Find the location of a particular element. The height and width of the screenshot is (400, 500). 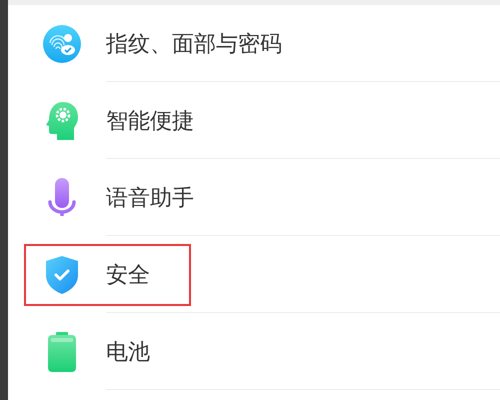

settings-item-label: 安全 is located at coordinates (128, 275).